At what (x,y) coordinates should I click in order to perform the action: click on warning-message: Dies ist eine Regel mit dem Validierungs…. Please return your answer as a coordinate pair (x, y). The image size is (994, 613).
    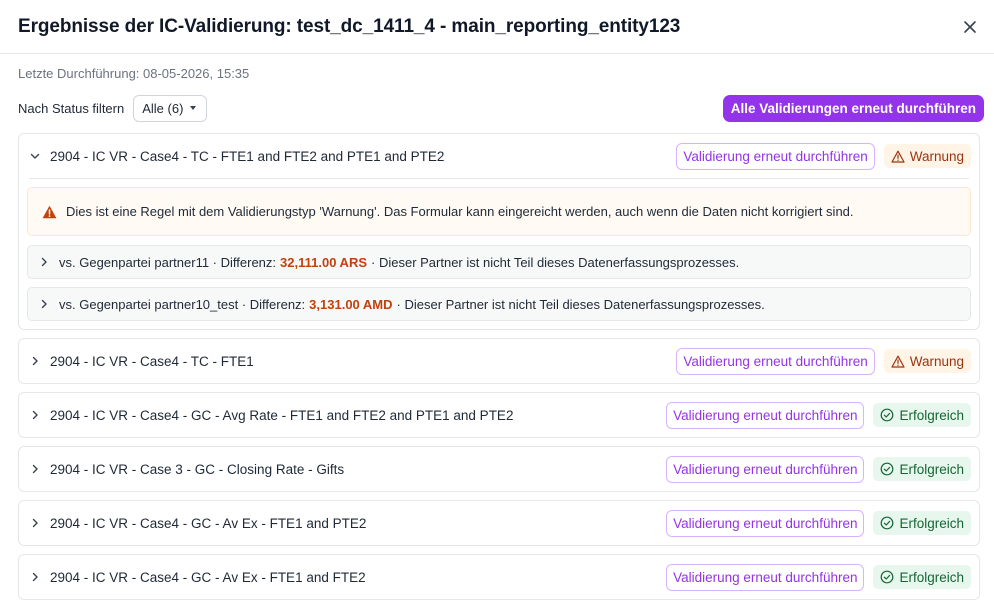
    Looking at the image, I should click on (499, 211).